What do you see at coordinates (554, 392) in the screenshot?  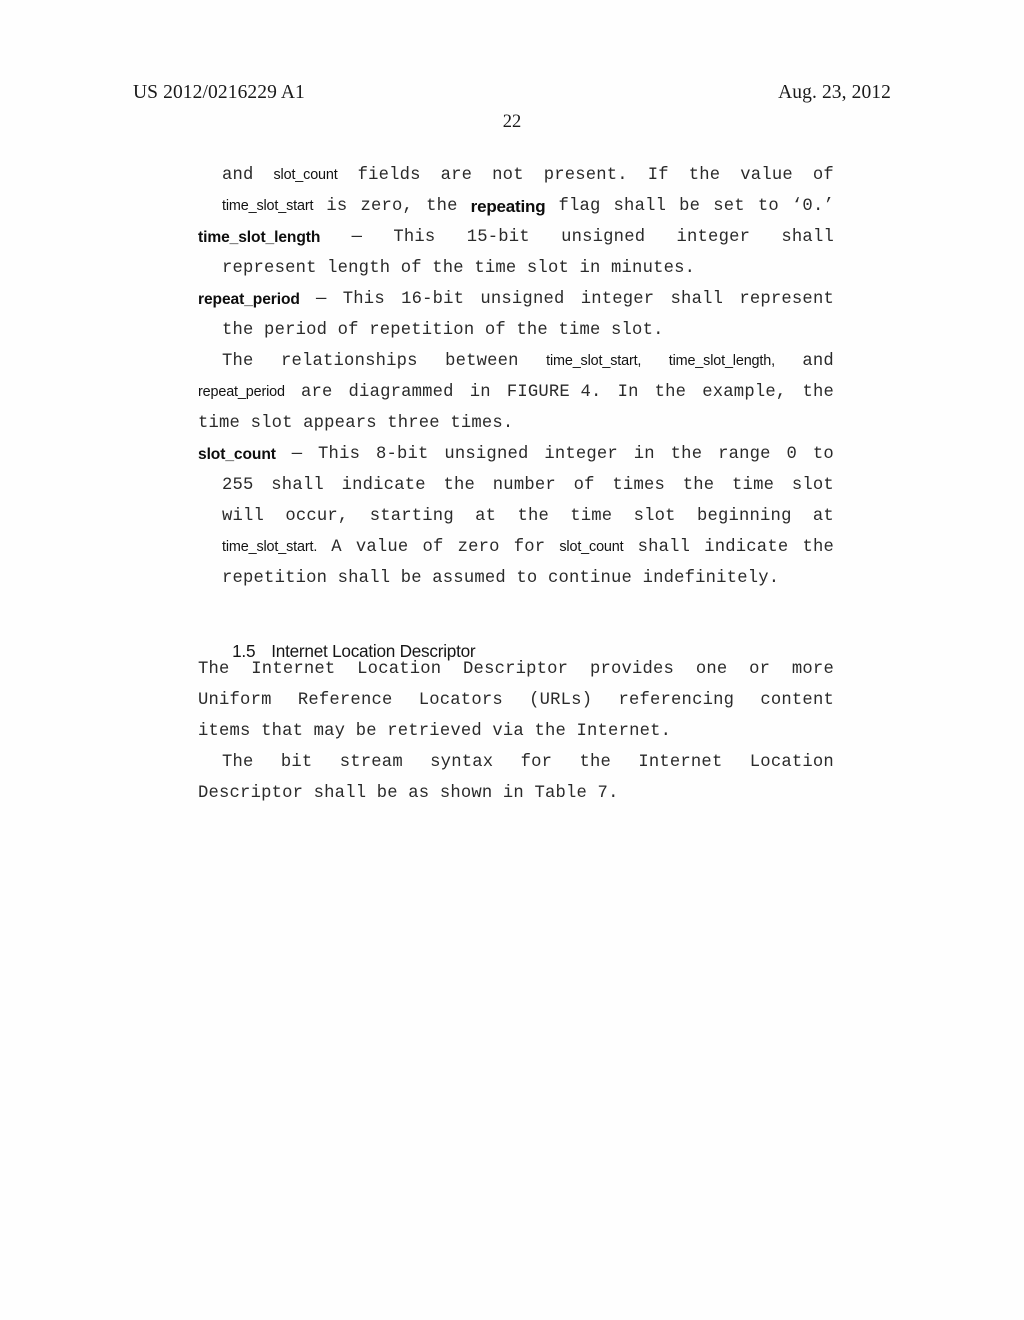 I see `emphasis-text: FIGURE 4.` at bounding box center [554, 392].